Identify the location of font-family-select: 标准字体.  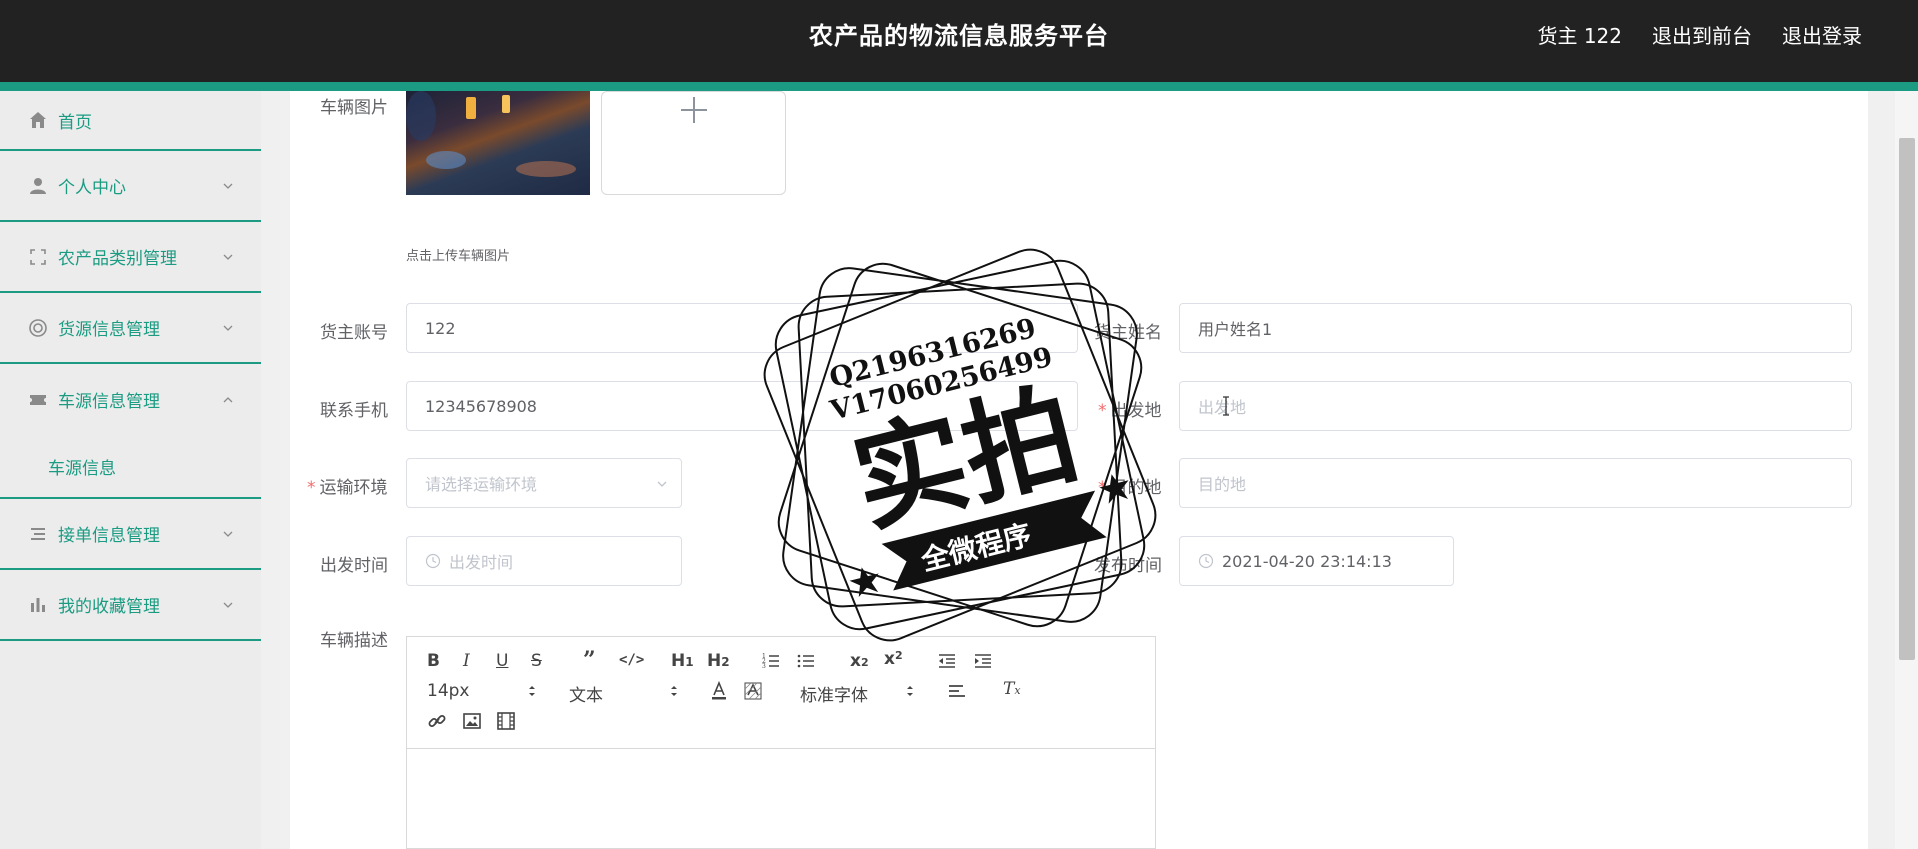
(857, 693).